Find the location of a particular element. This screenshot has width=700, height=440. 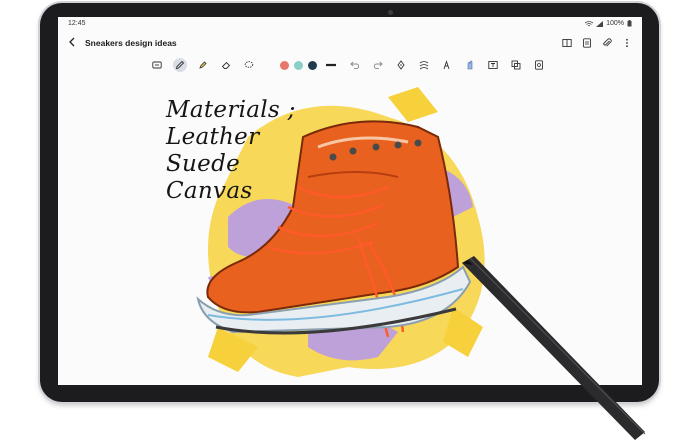

text-style-button is located at coordinates (447, 65).